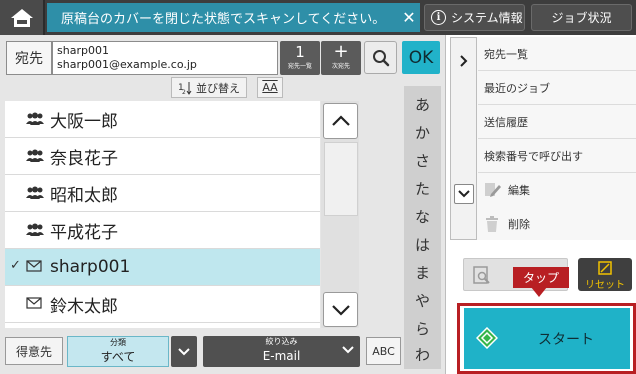  Describe the element at coordinates (422, 227) in the screenshot. I see `kana-index: あ か さ た な は ま や ら わ` at that location.